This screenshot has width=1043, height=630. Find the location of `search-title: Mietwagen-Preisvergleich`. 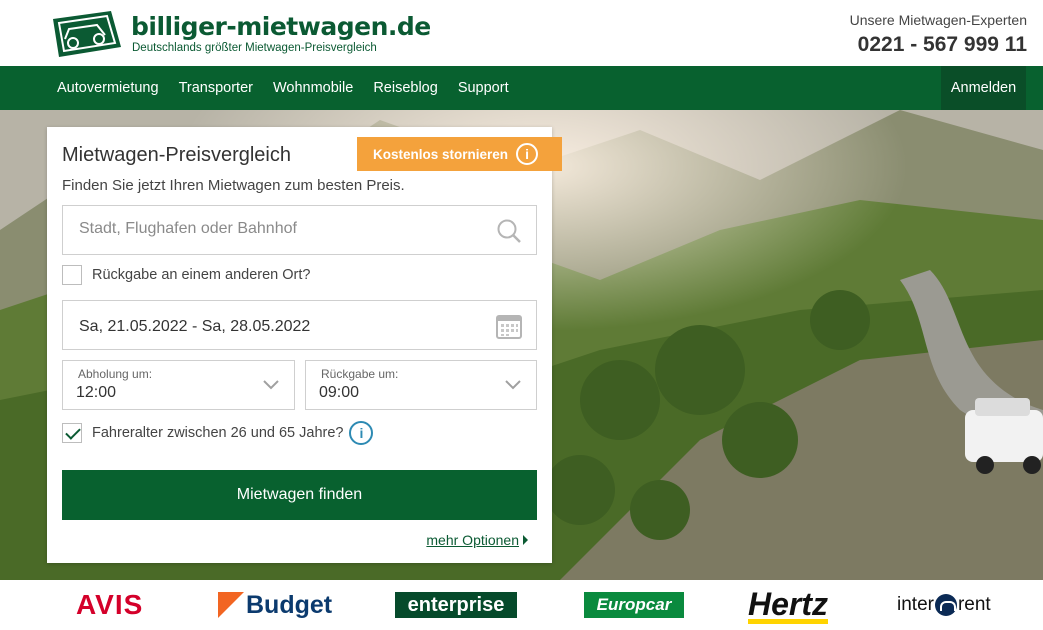

search-title: Mietwagen-Preisvergleich is located at coordinates (176, 155).